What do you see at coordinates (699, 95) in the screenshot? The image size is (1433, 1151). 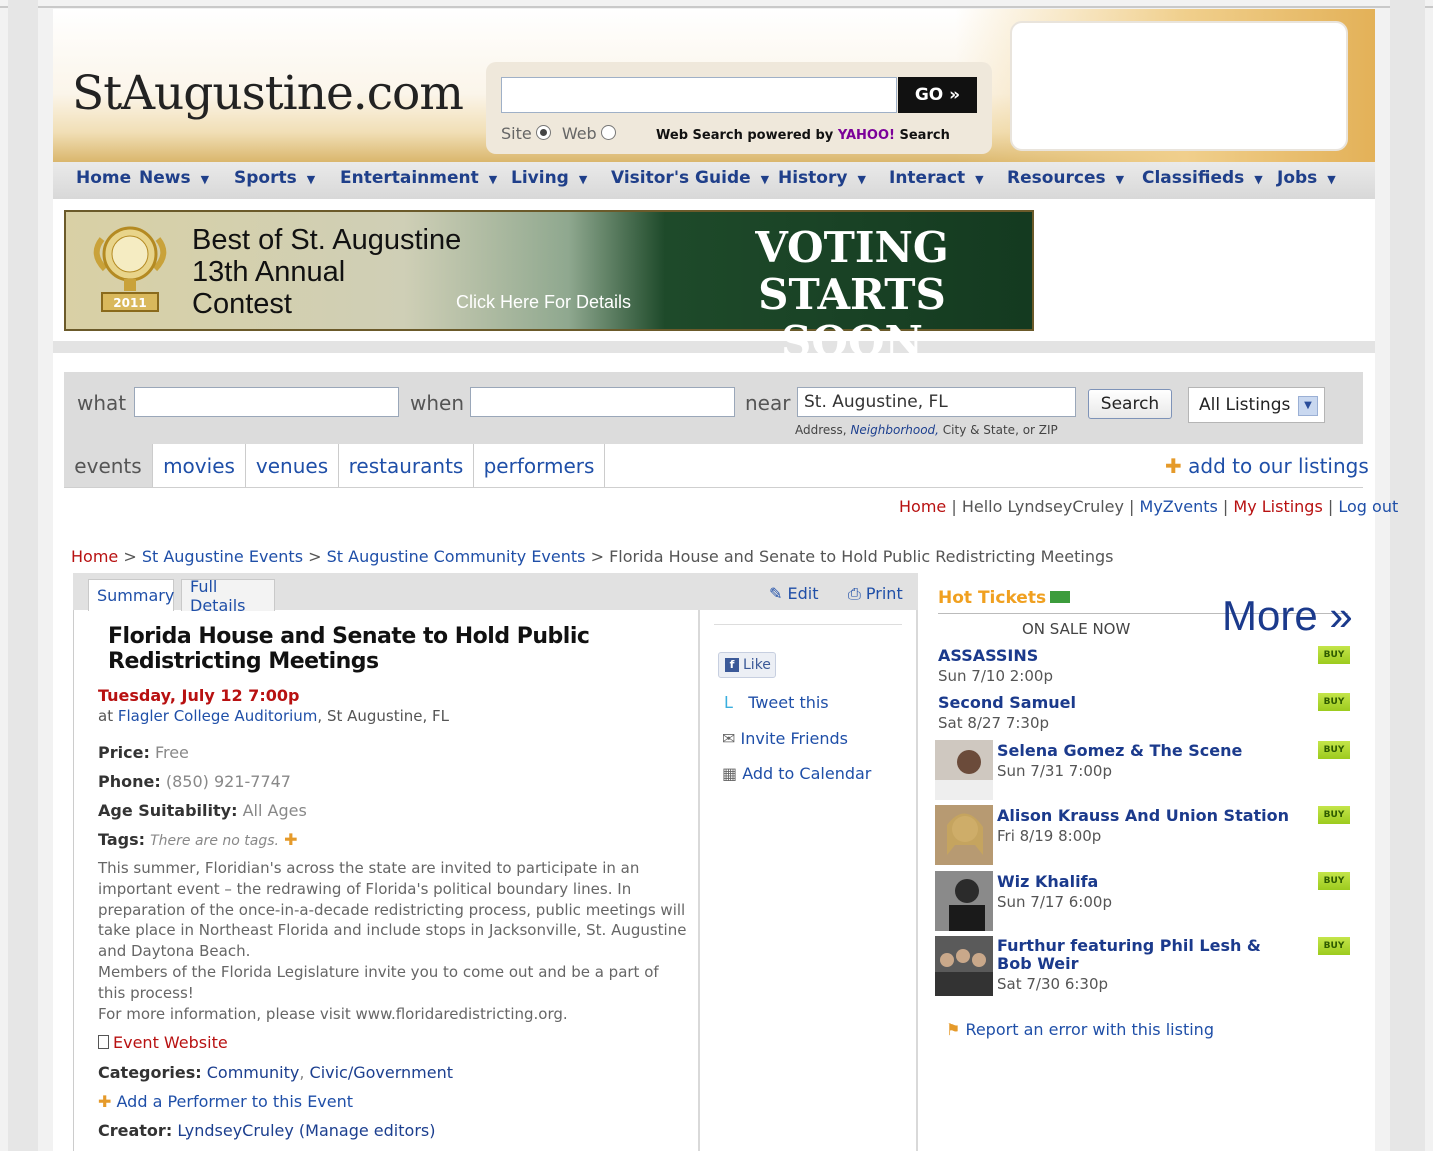 I see `site-search-input` at bounding box center [699, 95].